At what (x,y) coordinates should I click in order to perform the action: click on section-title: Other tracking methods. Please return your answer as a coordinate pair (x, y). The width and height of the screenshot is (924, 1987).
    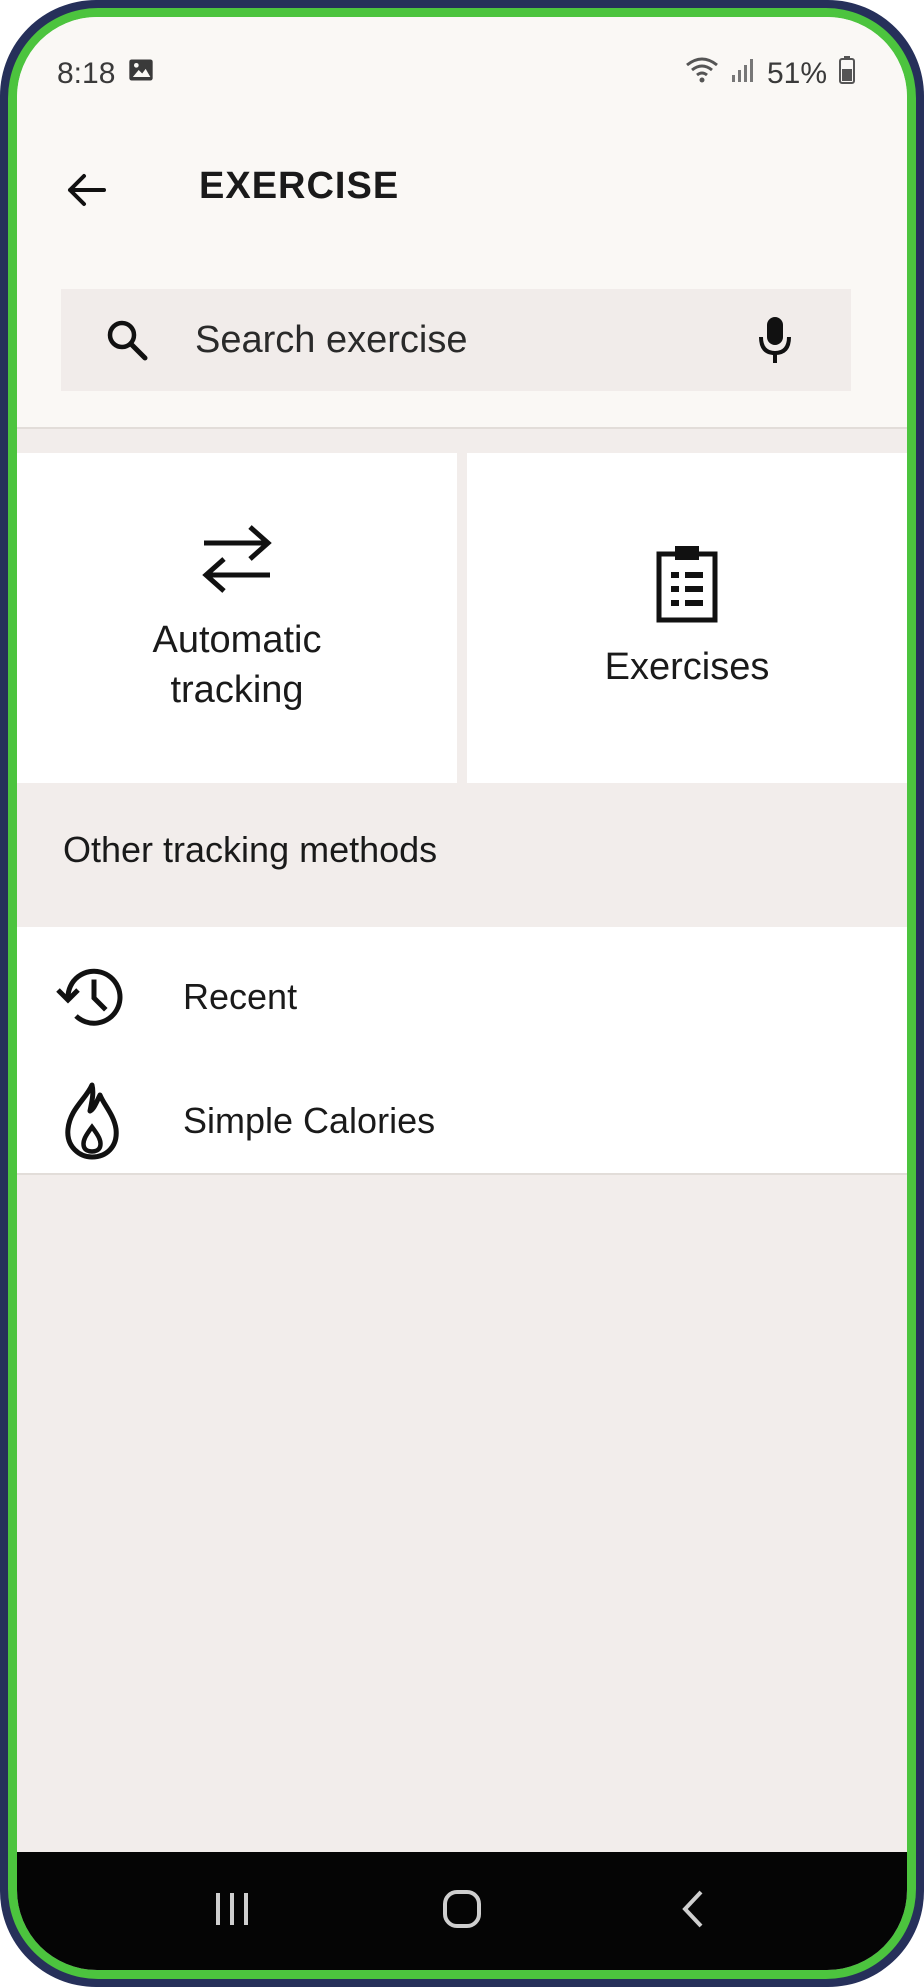
    Looking at the image, I should click on (250, 849).